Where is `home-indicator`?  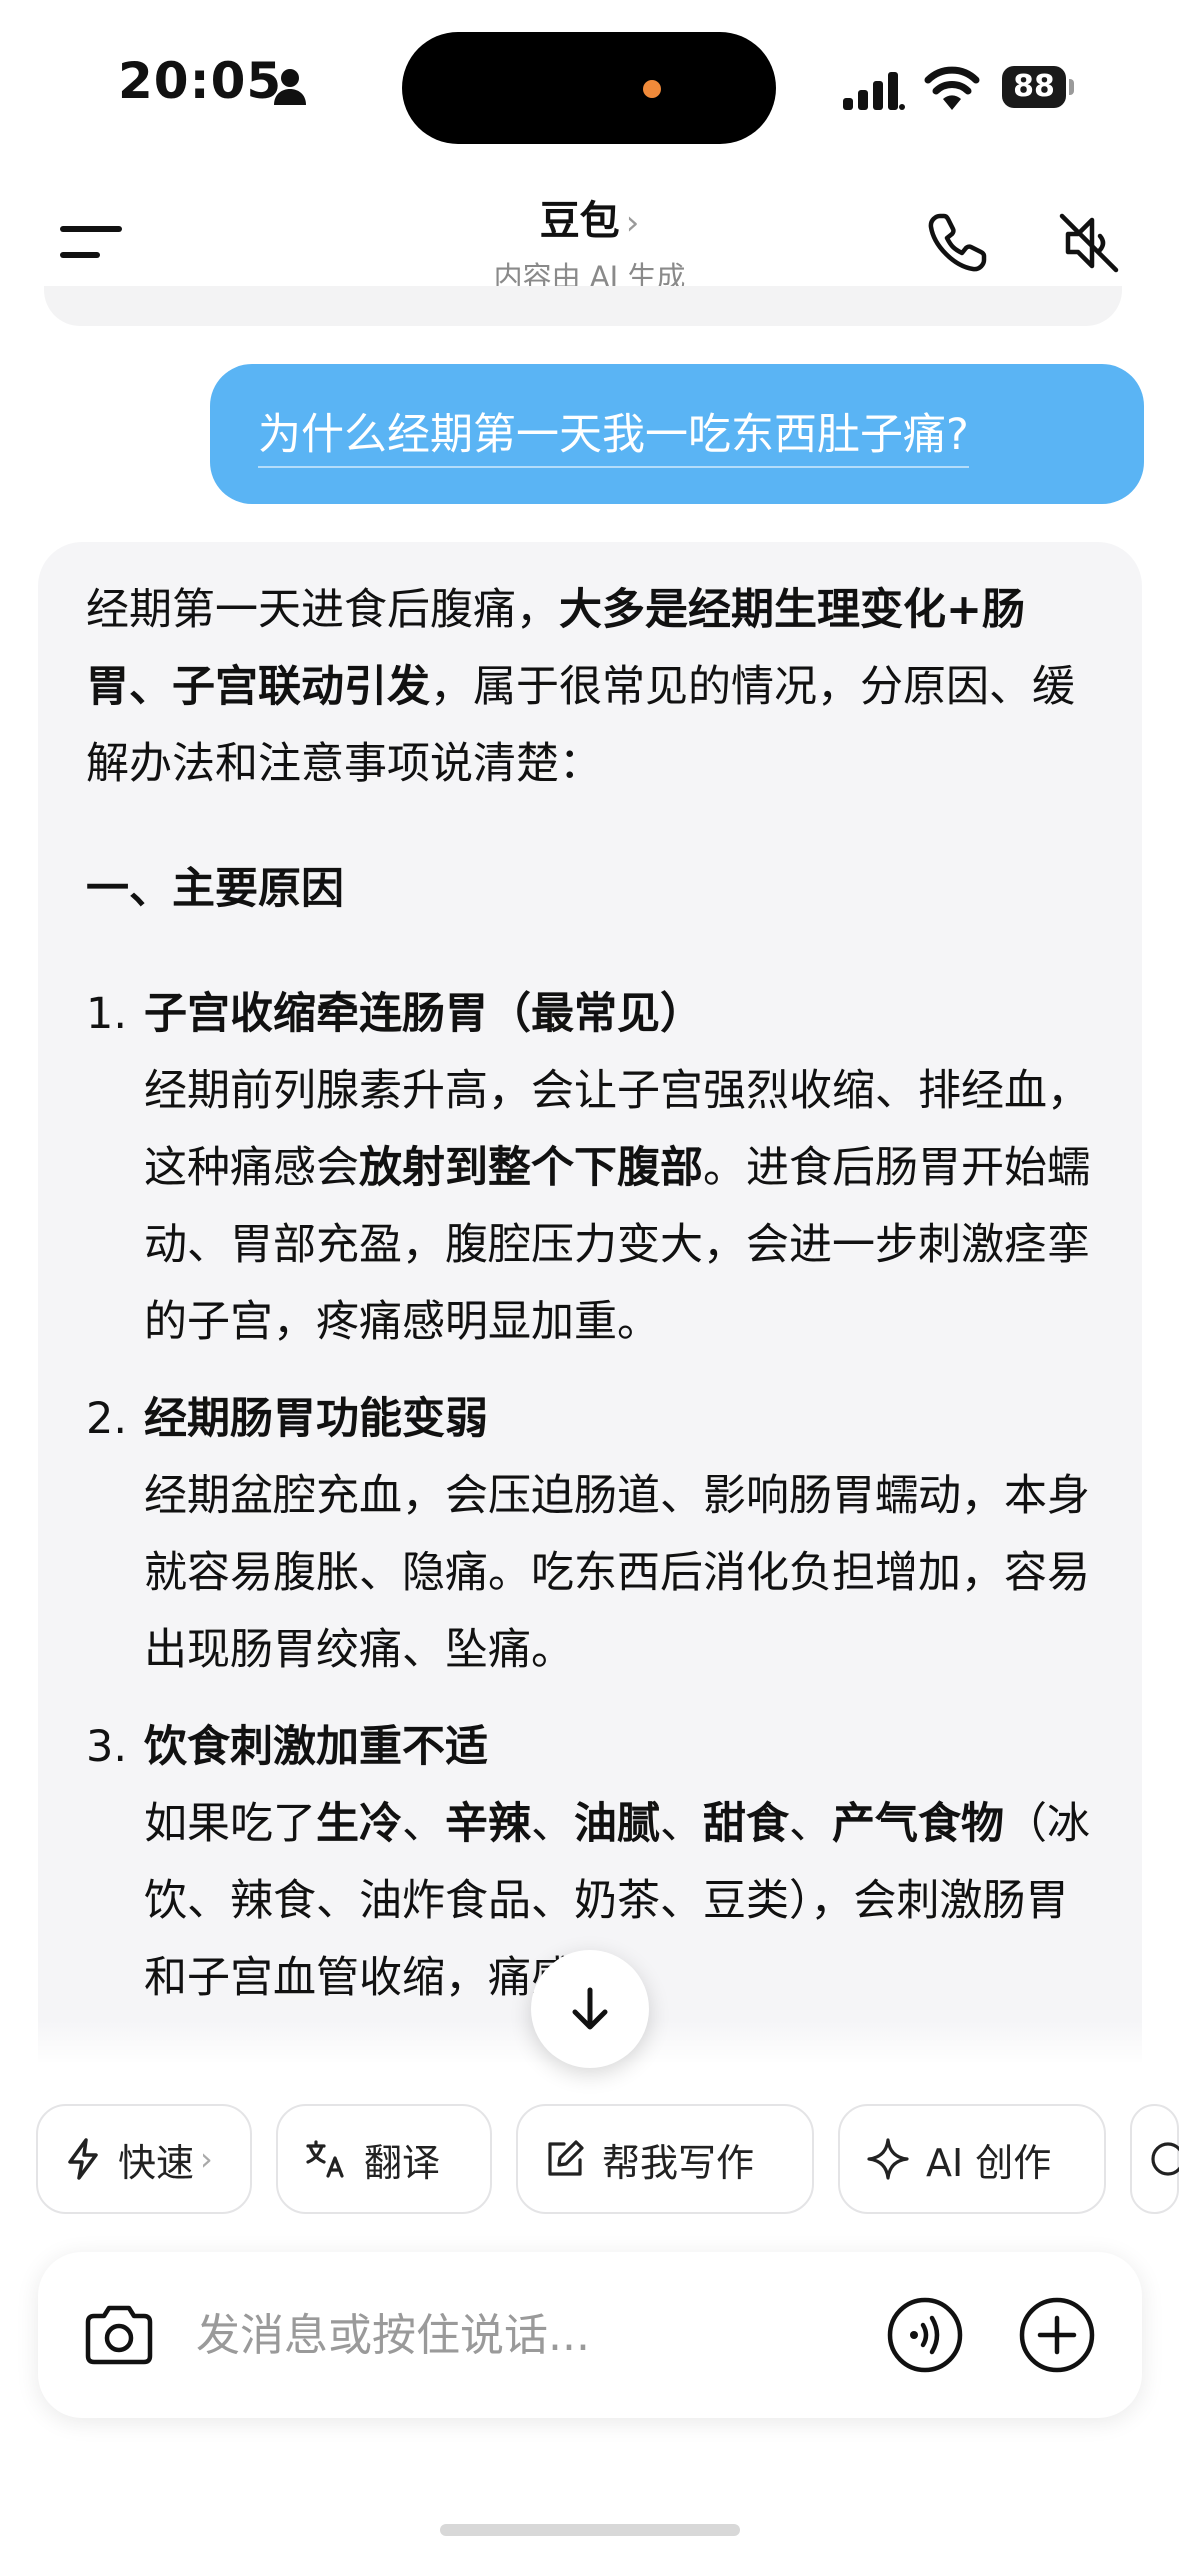
home-indicator is located at coordinates (590, 2530).